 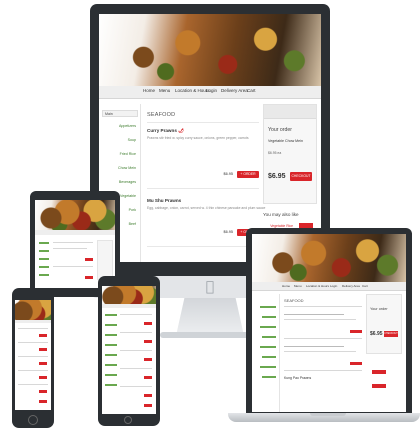 I want to click on sidebar-item-fried-rice: Fried Rice, so click(x=128, y=154).